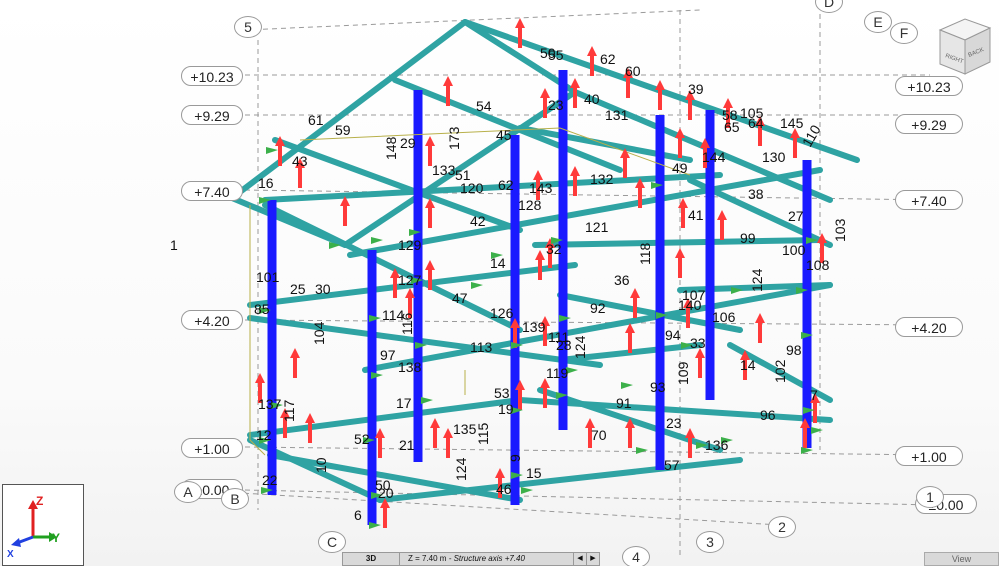 The width and height of the screenshot is (999, 566). Describe the element at coordinates (427, 558) in the screenshot. I see `plane-value: Z = 7.40 m` at that location.